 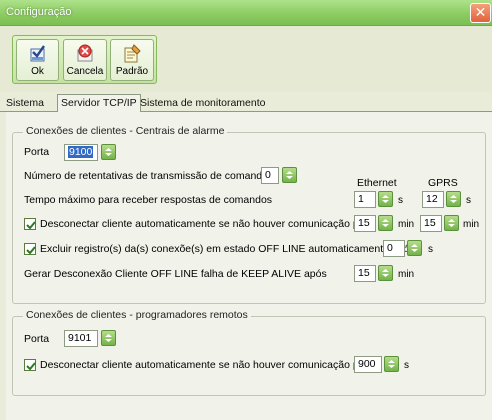 I want to click on ethernet-header: Ethernet, so click(x=377, y=183).